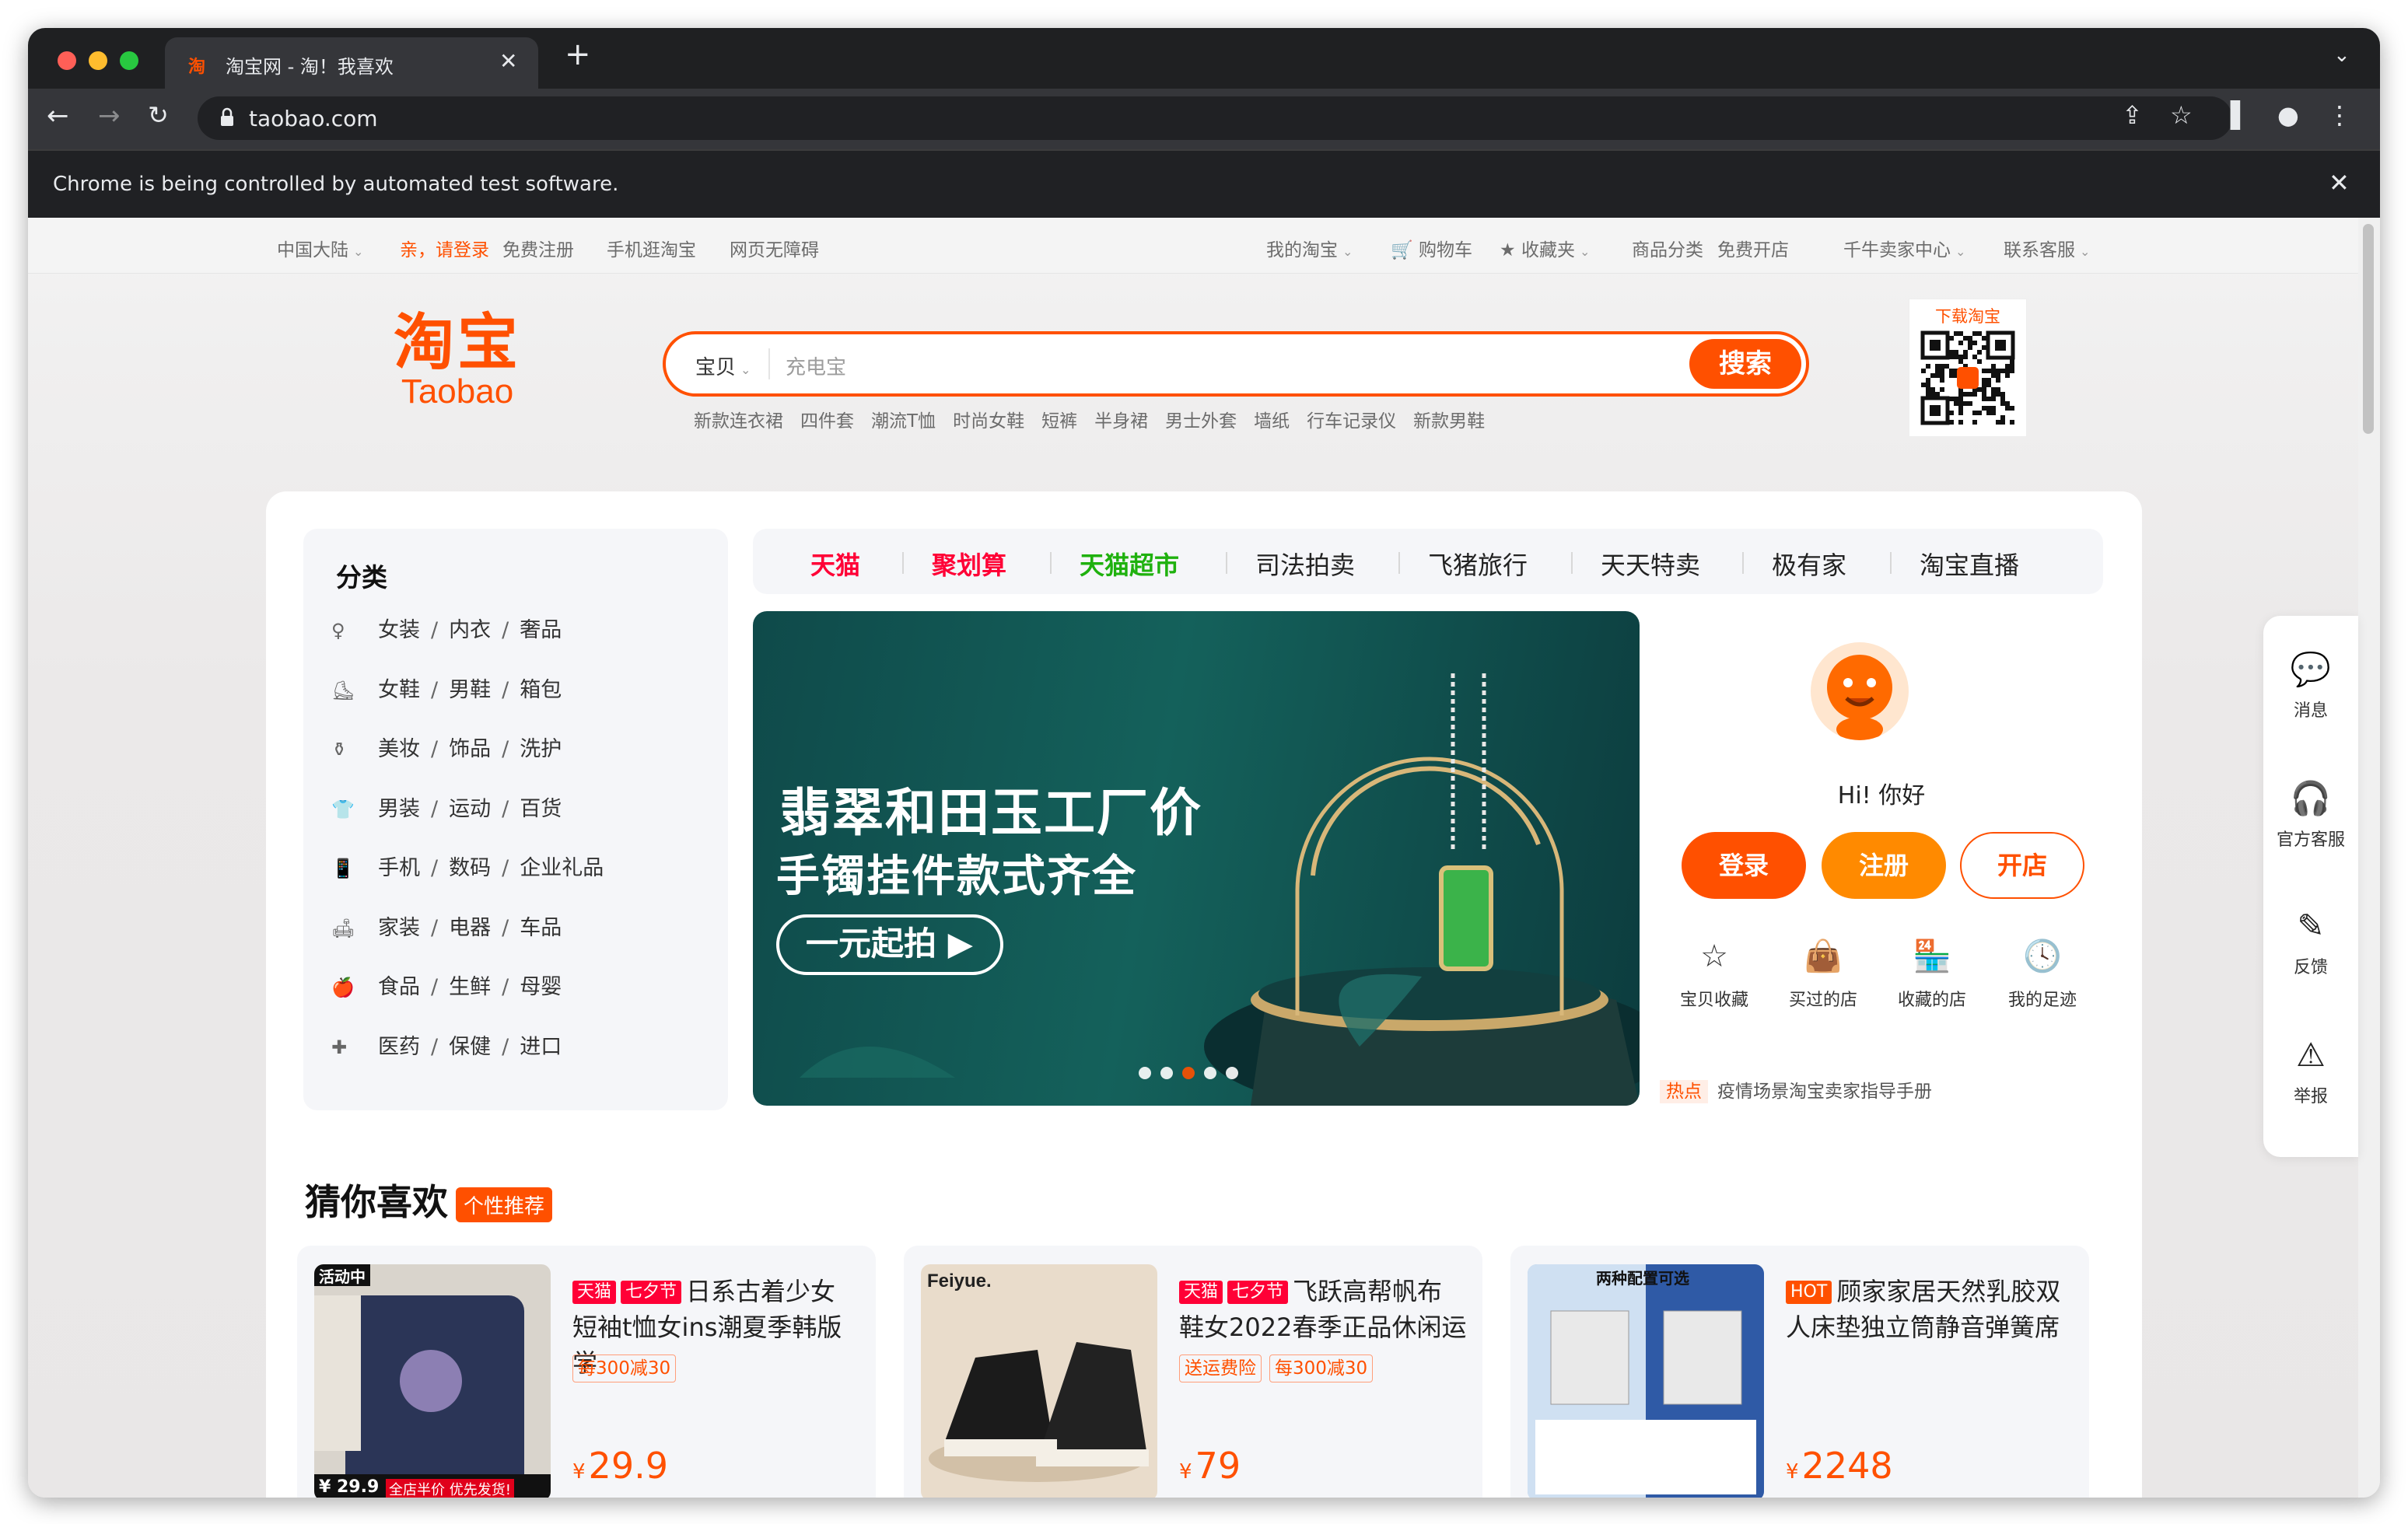 This screenshot has height=1524, width=2408. I want to click on product-title: 天猫 七夕节 飞跃高帮帆布鞋女2022春季正品休闲运, so click(1323, 1309).